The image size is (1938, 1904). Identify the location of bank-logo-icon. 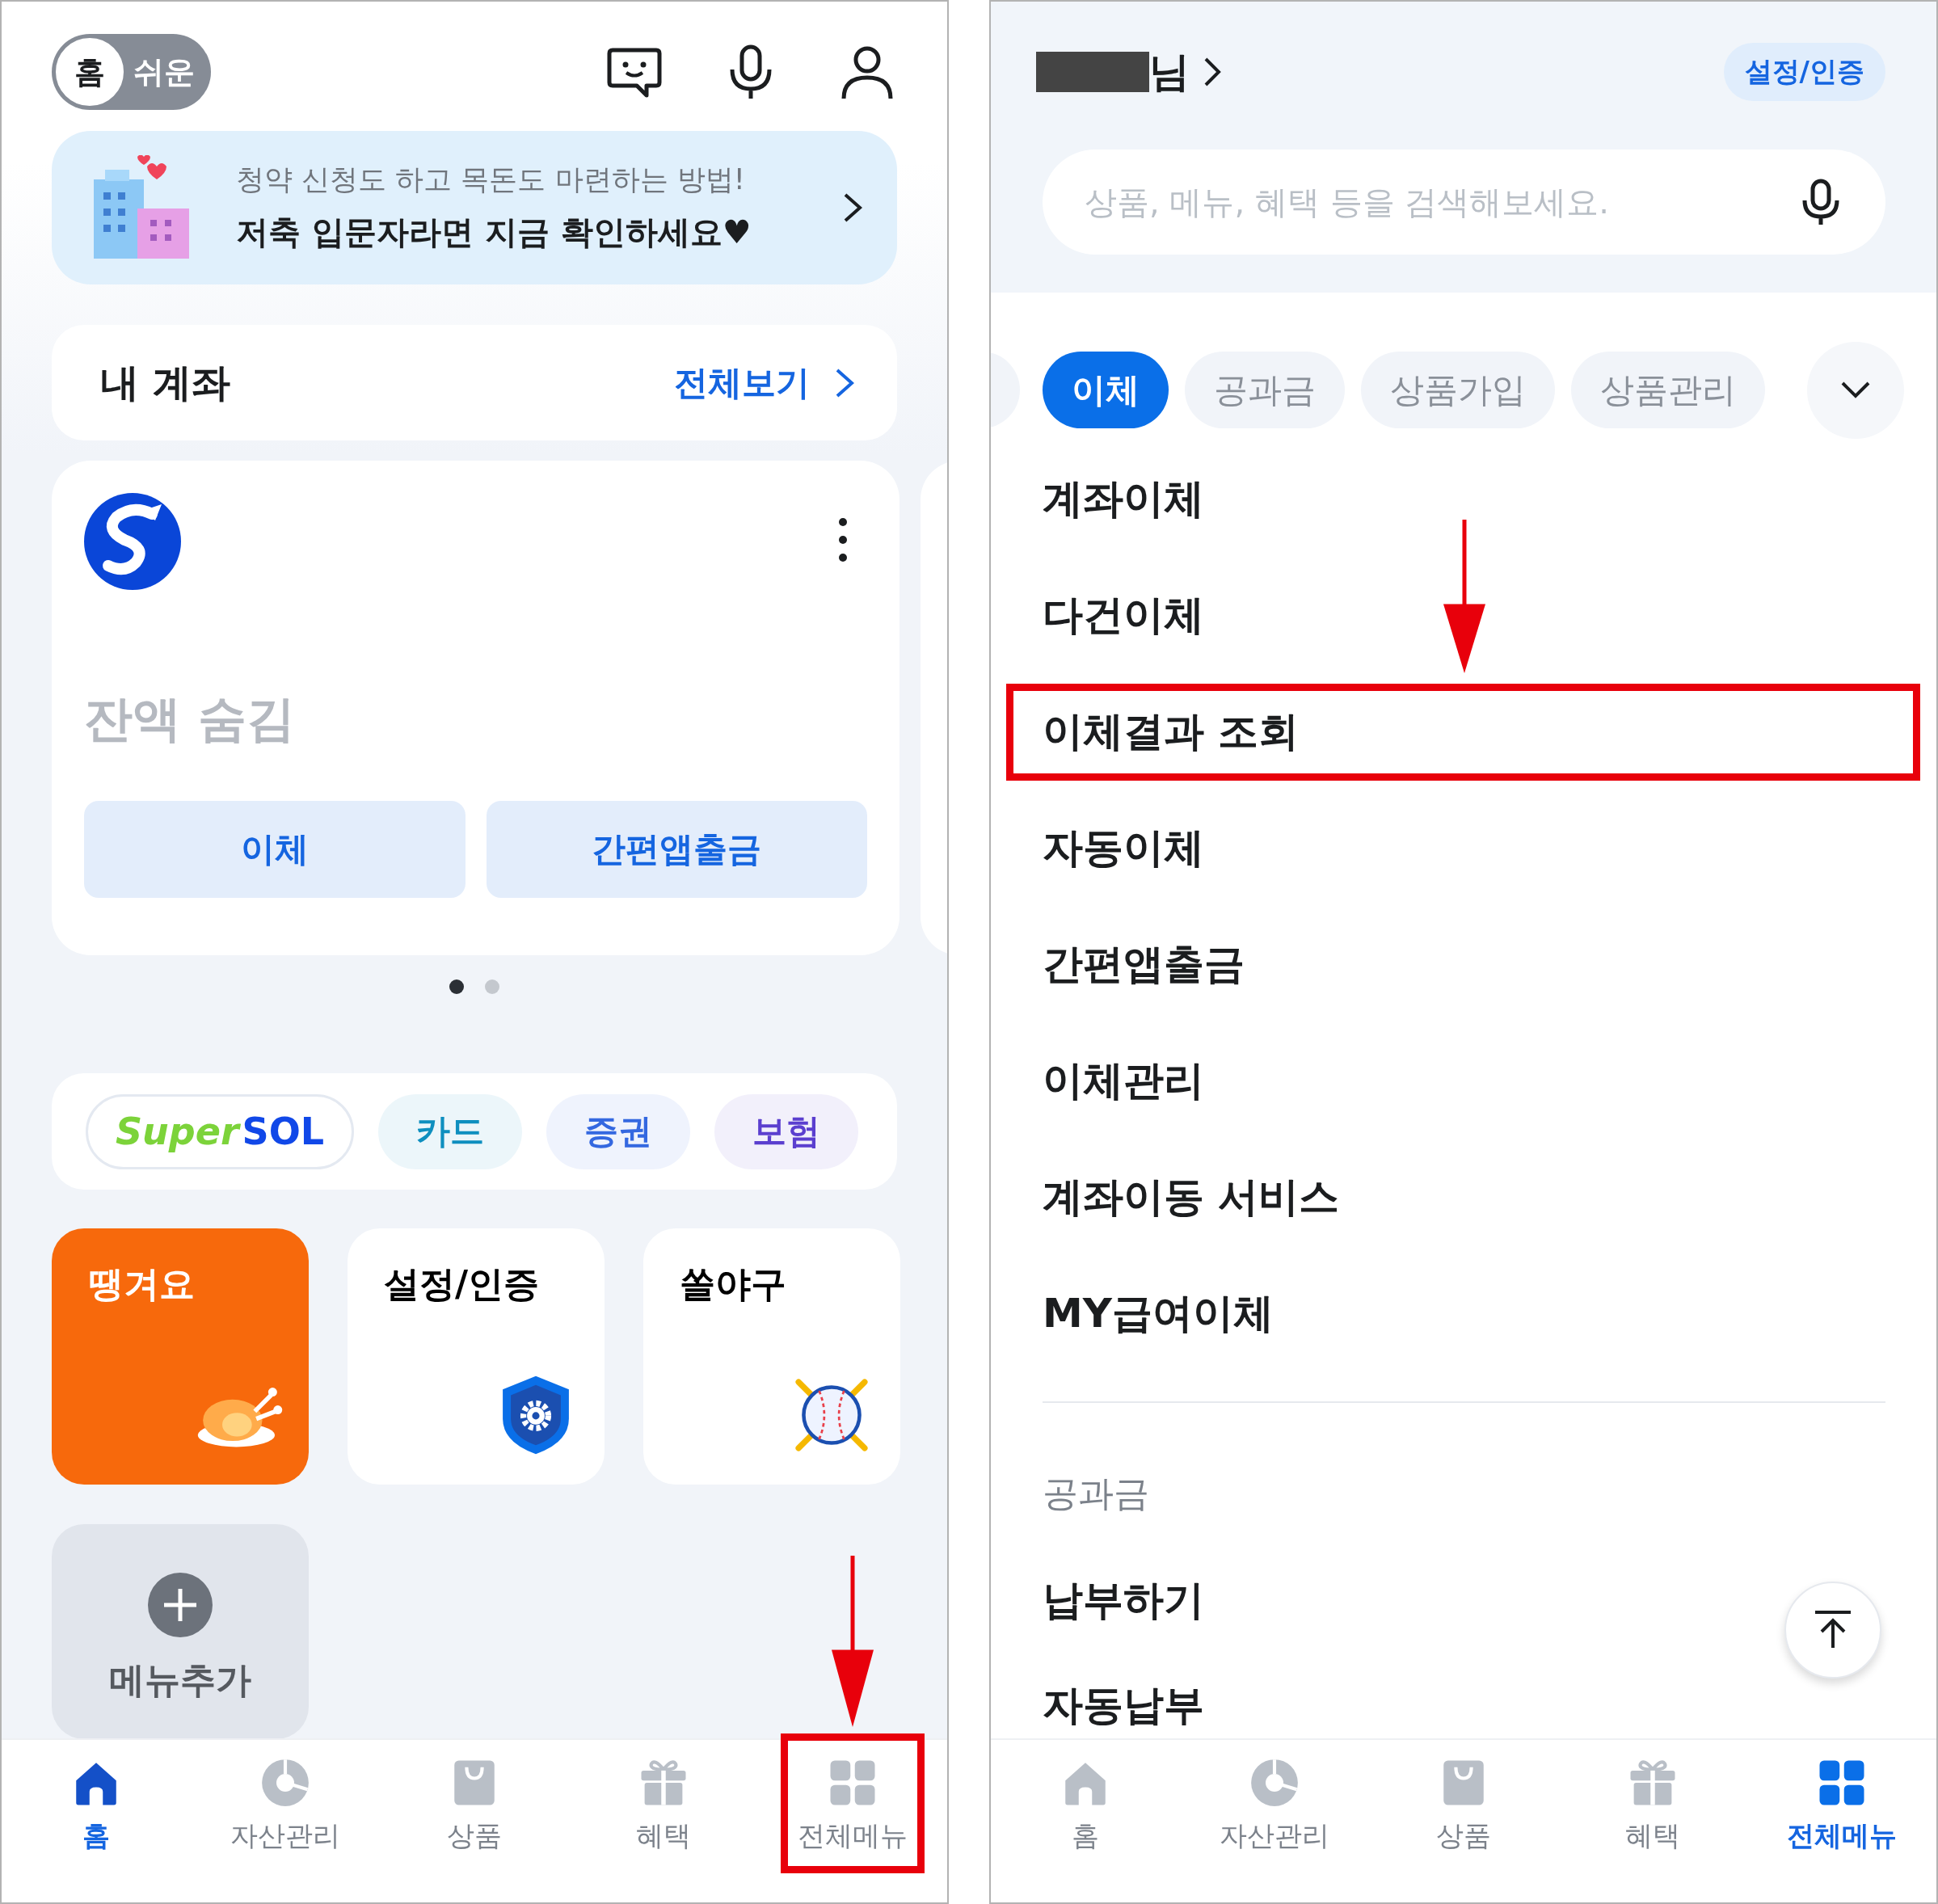
(132, 541).